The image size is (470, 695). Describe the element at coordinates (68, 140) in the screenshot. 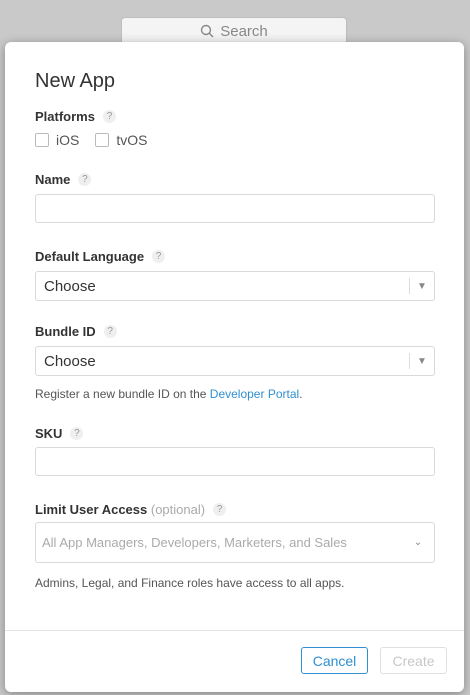

I see `ios-label: iOS` at that location.